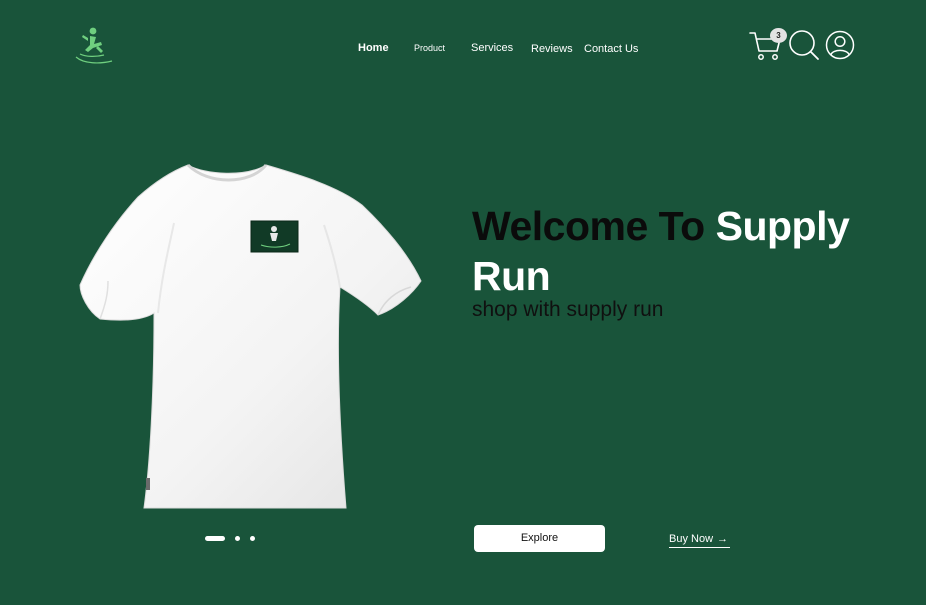 This screenshot has width=926, height=605. I want to click on cart-count-badge: 3, so click(778, 35).